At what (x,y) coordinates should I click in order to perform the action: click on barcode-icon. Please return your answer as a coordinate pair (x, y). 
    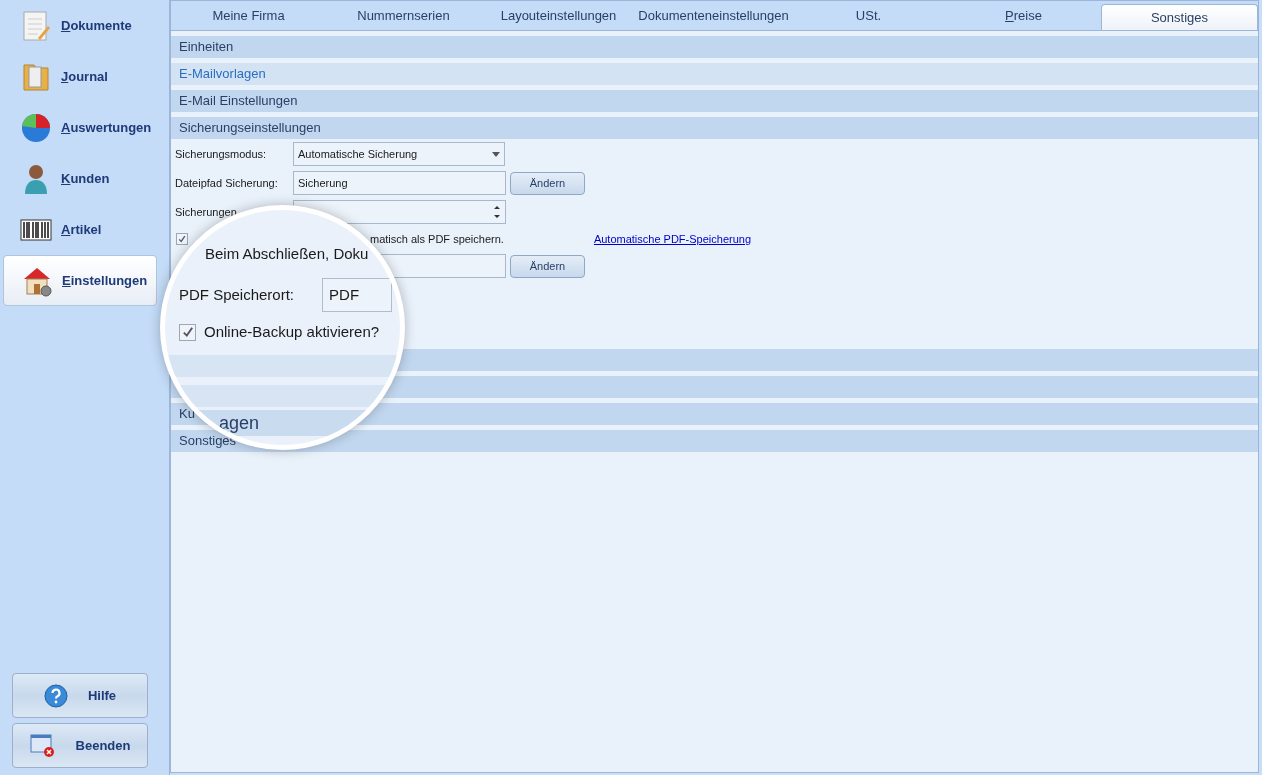
    Looking at the image, I should click on (36, 229).